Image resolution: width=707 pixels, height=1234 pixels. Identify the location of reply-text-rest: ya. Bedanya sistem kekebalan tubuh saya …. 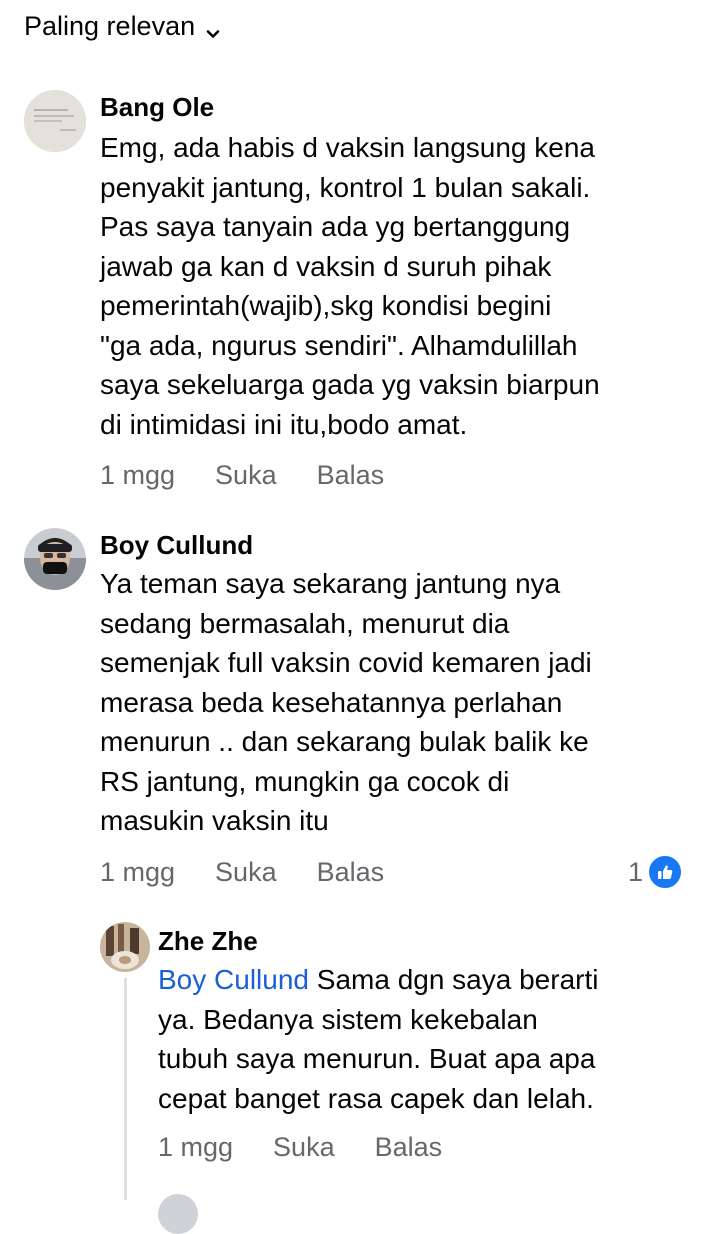
(377, 1058).